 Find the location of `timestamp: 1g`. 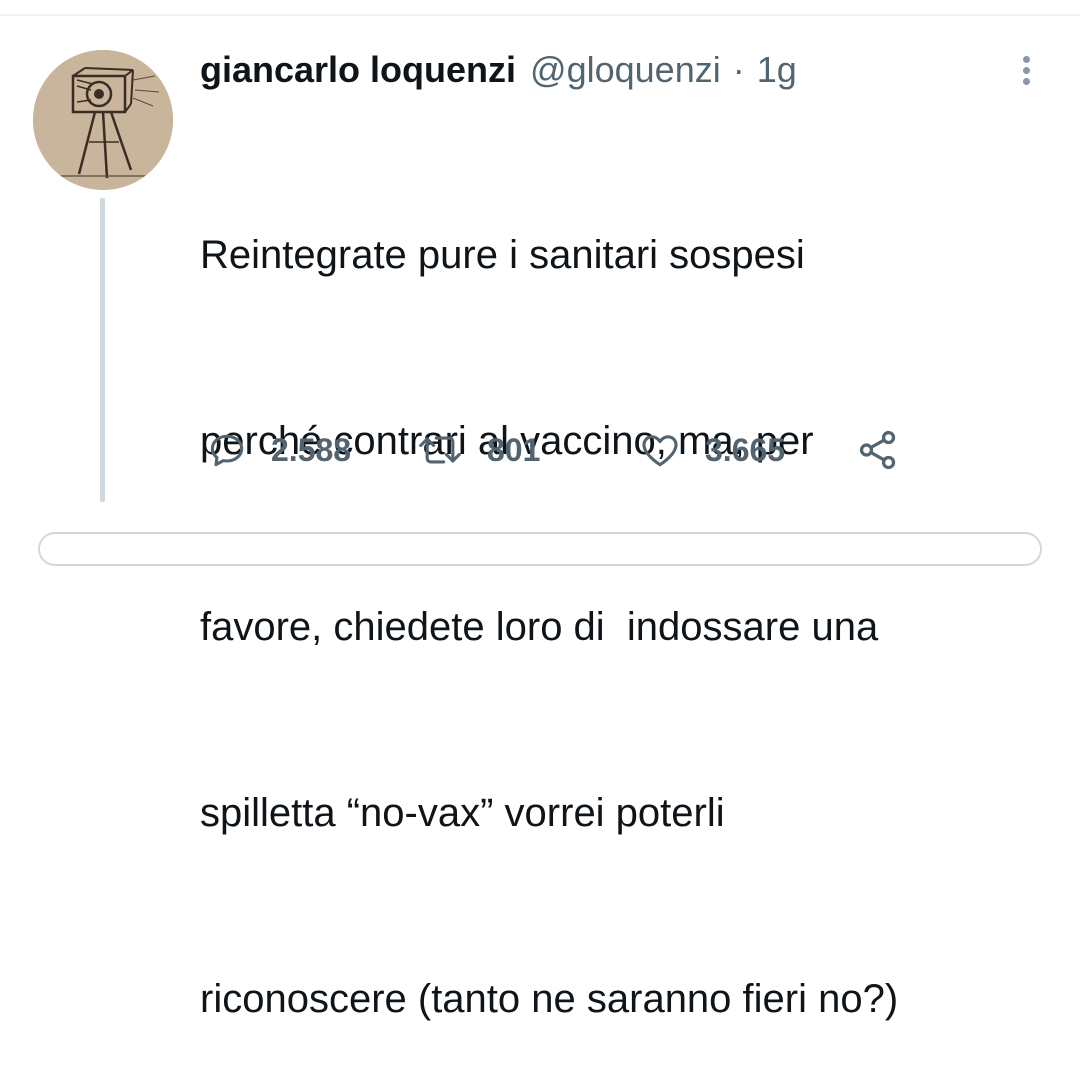

timestamp: 1g is located at coordinates (777, 70).